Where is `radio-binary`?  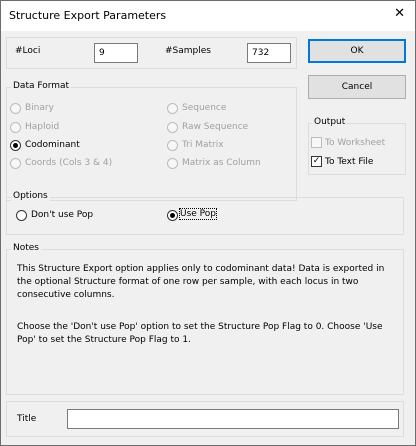
radio-binary is located at coordinates (15, 108).